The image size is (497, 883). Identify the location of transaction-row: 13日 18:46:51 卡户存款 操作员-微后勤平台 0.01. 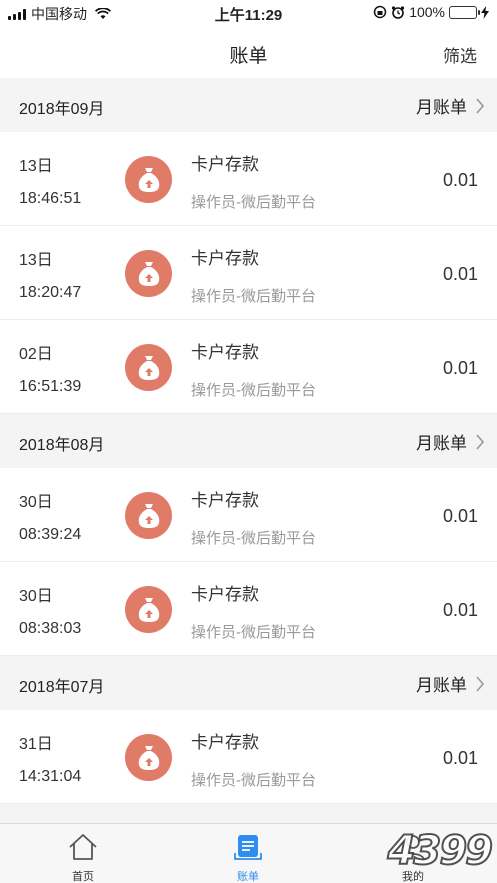
(248, 179).